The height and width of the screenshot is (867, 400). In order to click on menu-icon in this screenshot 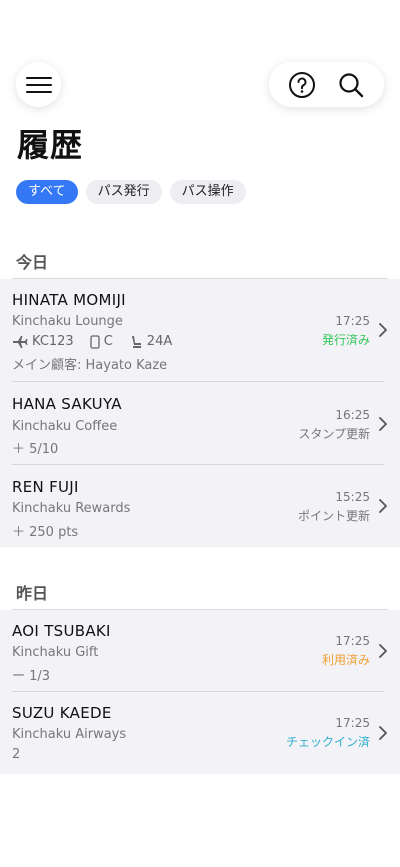, I will do `click(38, 84)`.